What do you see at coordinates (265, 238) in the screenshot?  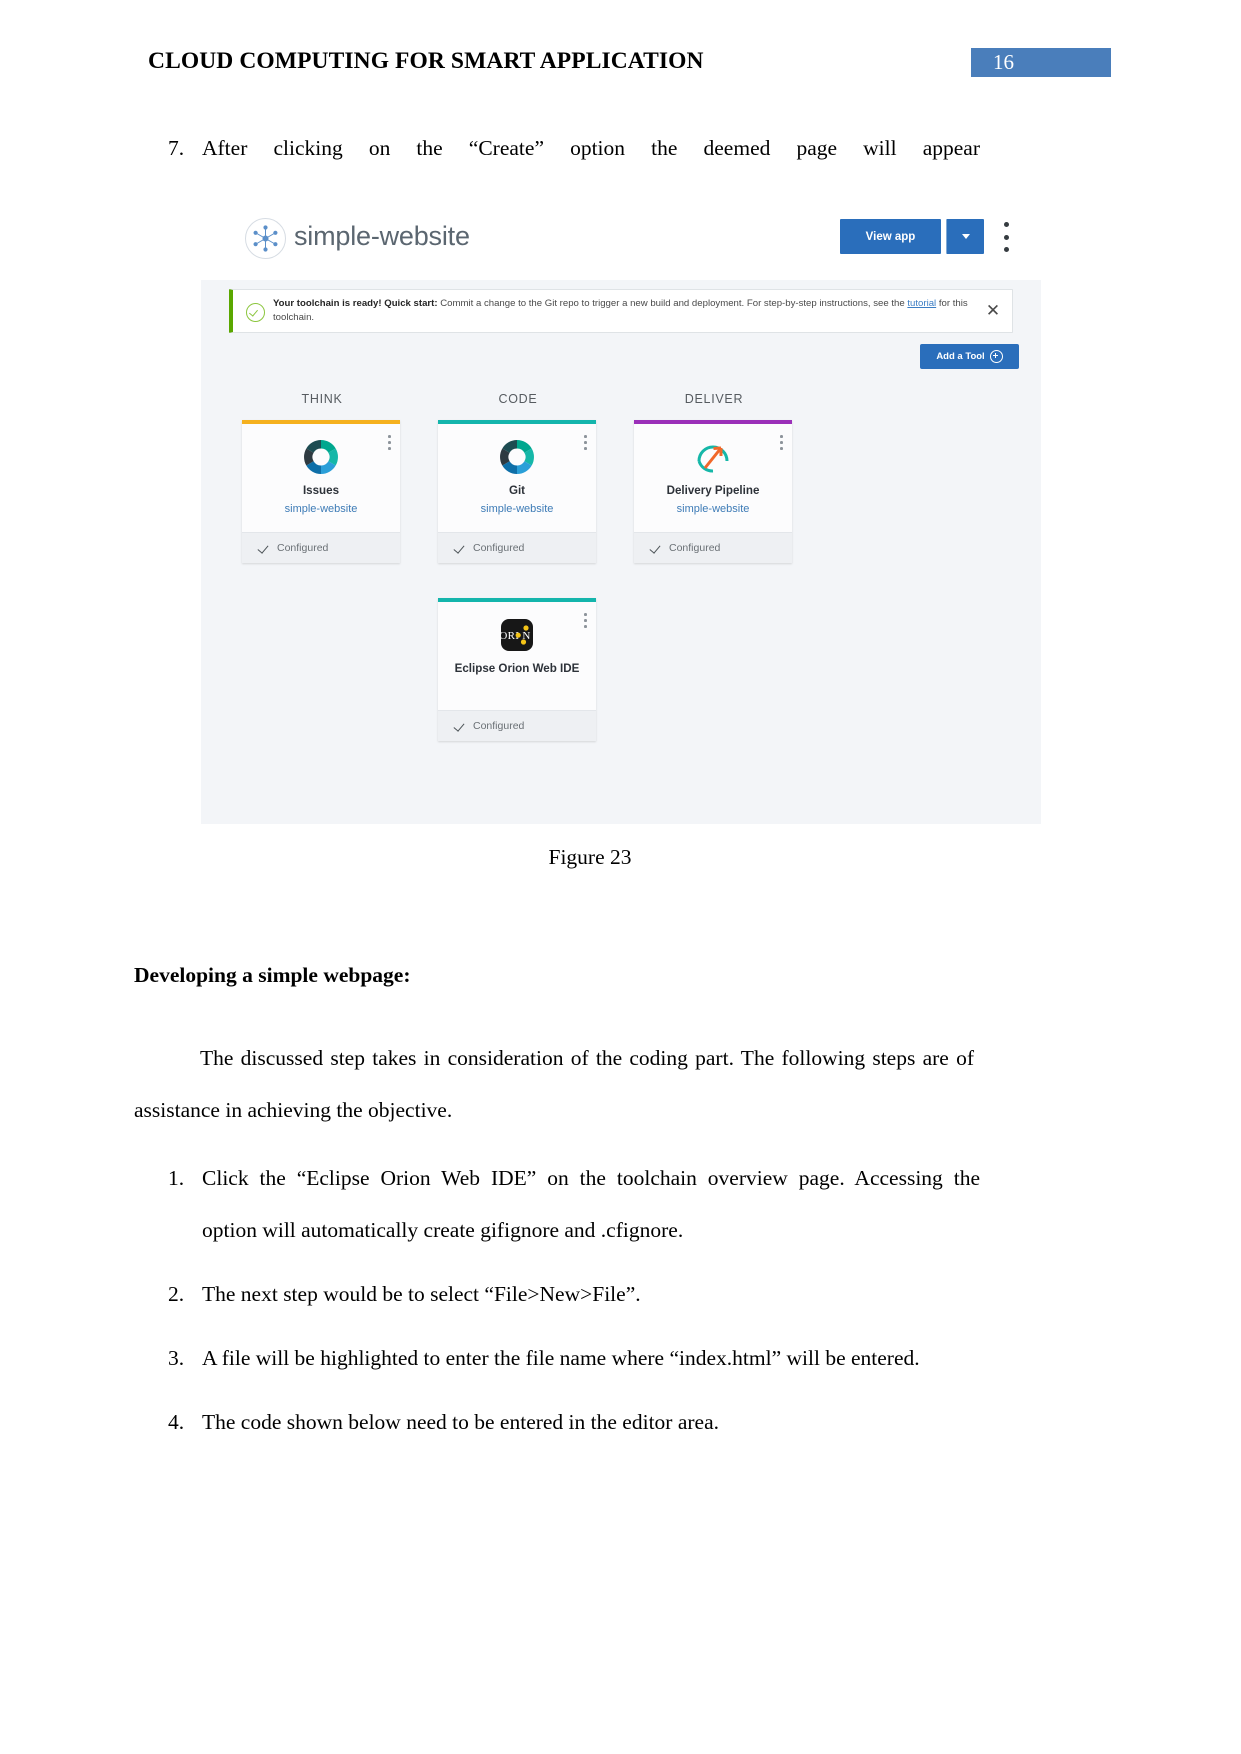 I see `toolchain-hex-icon` at bounding box center [265, 238].